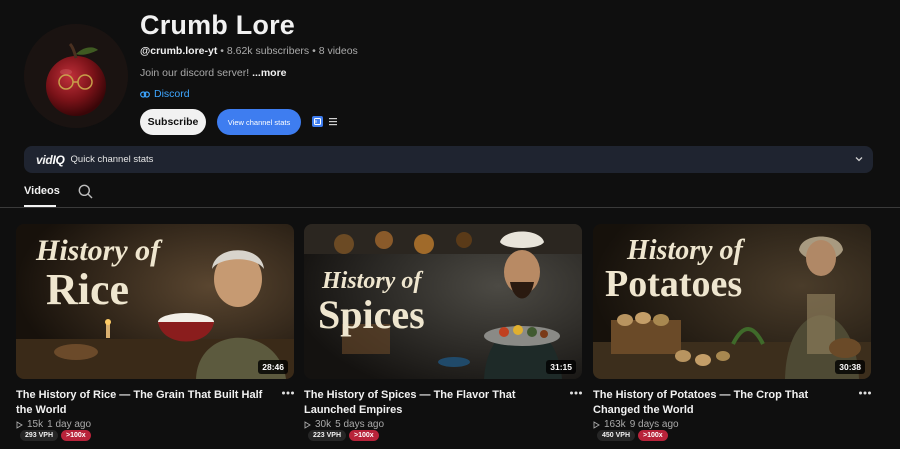  What do you see at coordinates (44, 159) in the screenshot?
I see `vidiq-logo-vid: vid` at bounding box center [44, 159].